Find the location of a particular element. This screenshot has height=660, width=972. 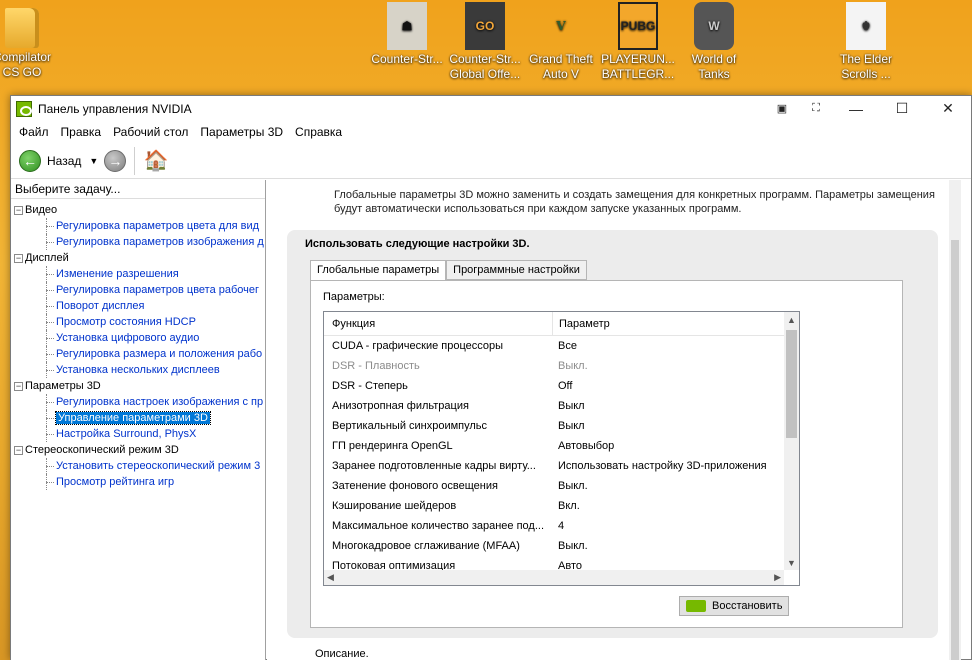

menu-3d-settings: Параметры 3D is located at coordinates (241, 132).